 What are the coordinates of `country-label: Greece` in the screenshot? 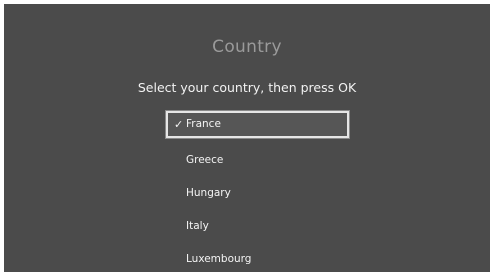 It's located at (205, 160).